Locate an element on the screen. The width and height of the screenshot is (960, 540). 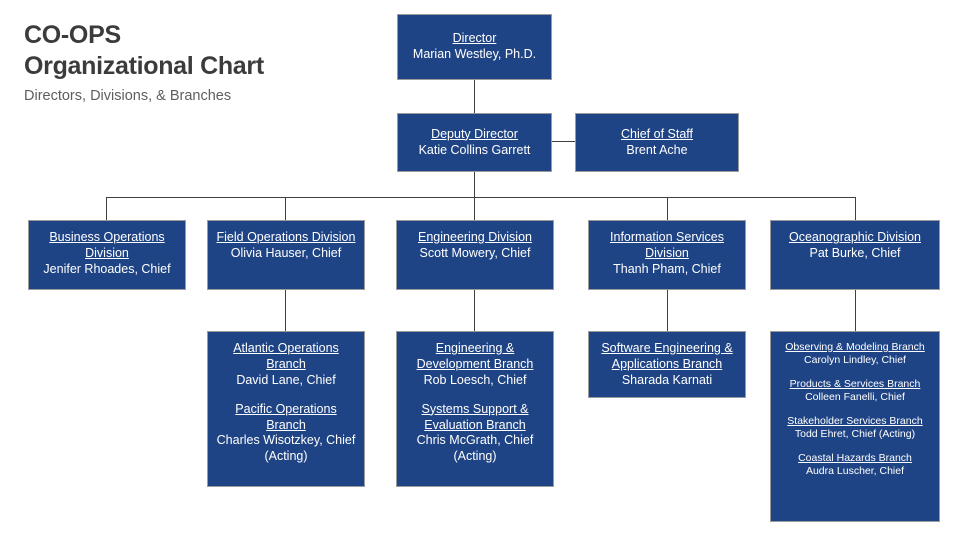
node-chief-of-staff-title: Chief of Staff is located at coordinates (657, 133).